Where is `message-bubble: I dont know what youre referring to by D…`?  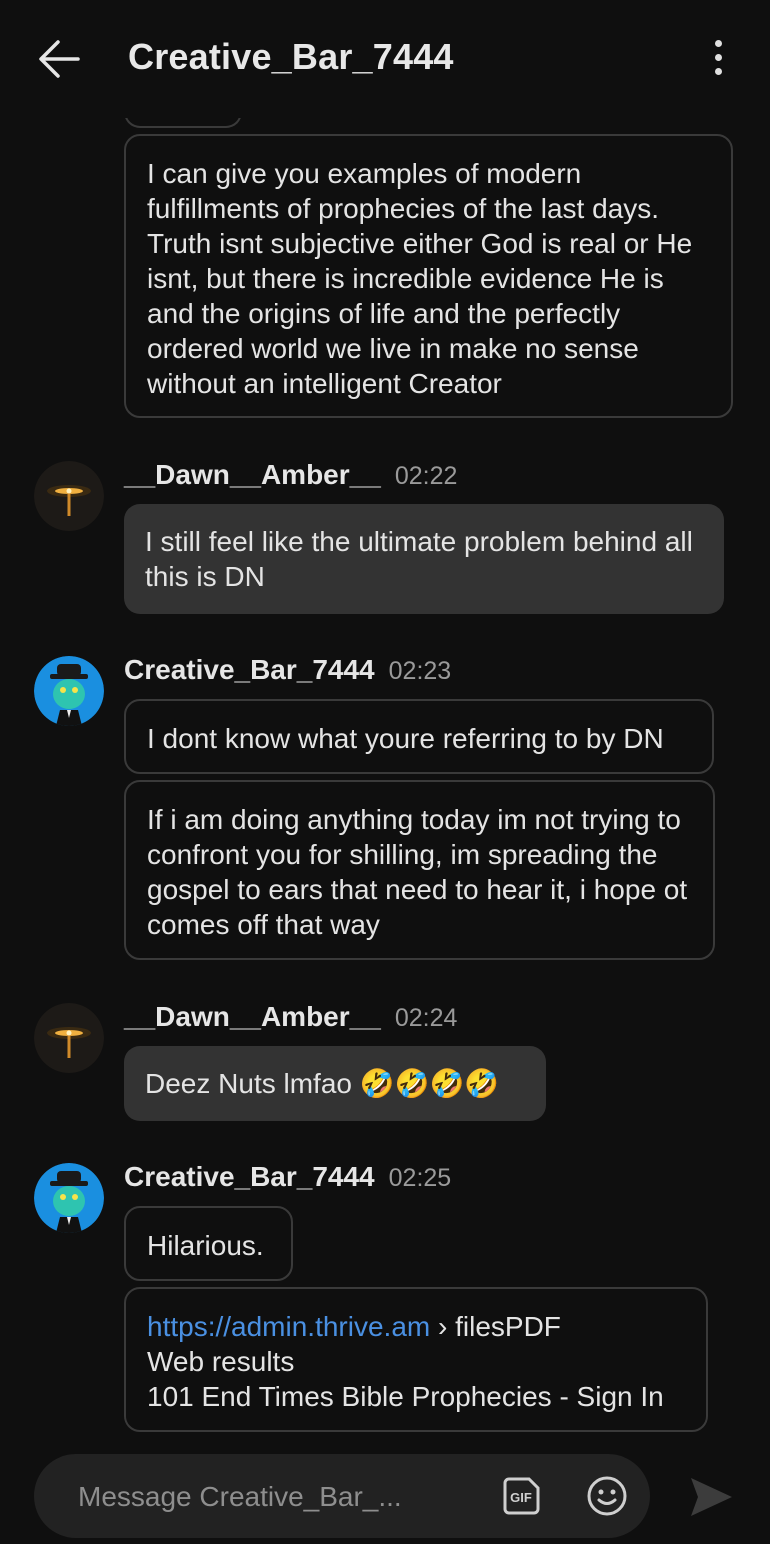
message-bubble: I dont know what youre referring to by D… is located at coordinates (419, 736).